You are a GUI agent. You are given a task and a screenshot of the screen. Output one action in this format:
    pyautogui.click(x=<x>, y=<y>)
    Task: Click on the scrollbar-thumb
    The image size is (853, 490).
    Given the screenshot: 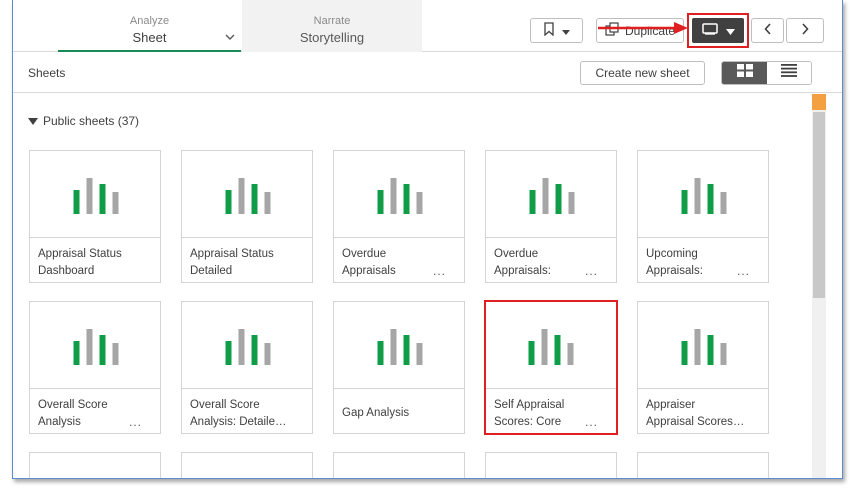 What is the action you would take?
    pyautogui.click(x=819, y=205)
    